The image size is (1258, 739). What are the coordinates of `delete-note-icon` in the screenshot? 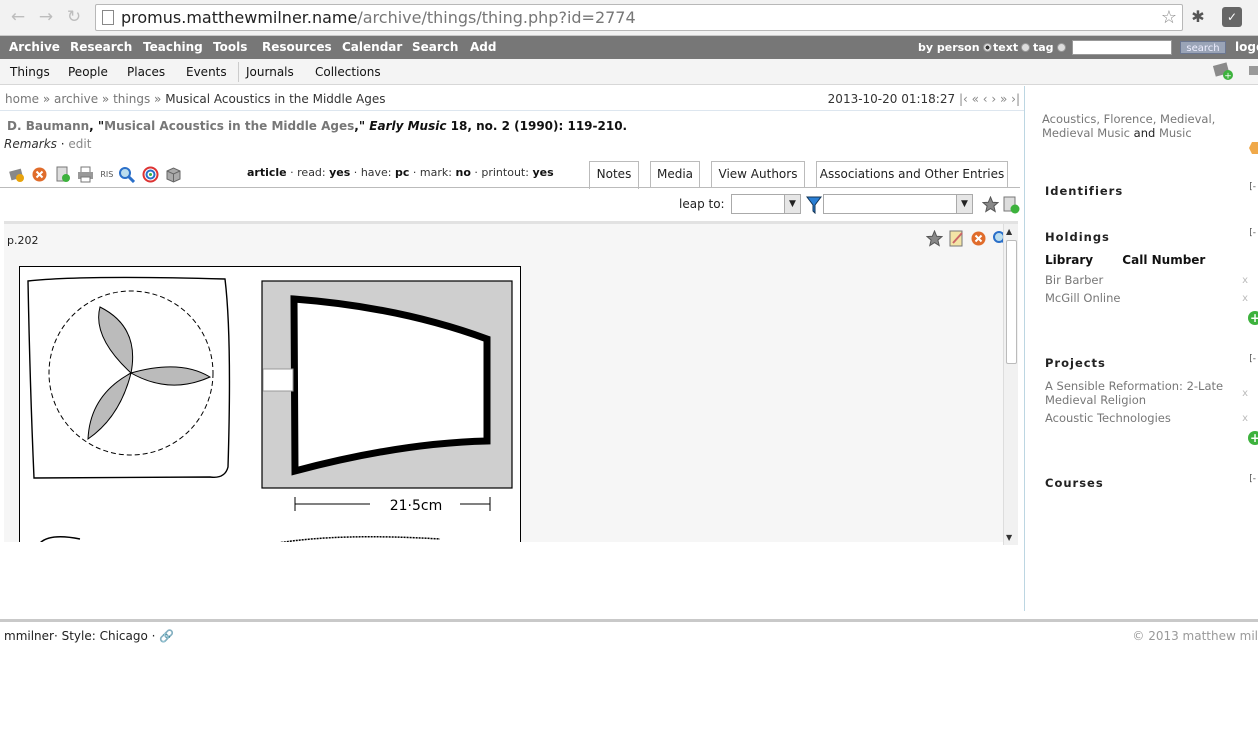 It's located at (978, 238).